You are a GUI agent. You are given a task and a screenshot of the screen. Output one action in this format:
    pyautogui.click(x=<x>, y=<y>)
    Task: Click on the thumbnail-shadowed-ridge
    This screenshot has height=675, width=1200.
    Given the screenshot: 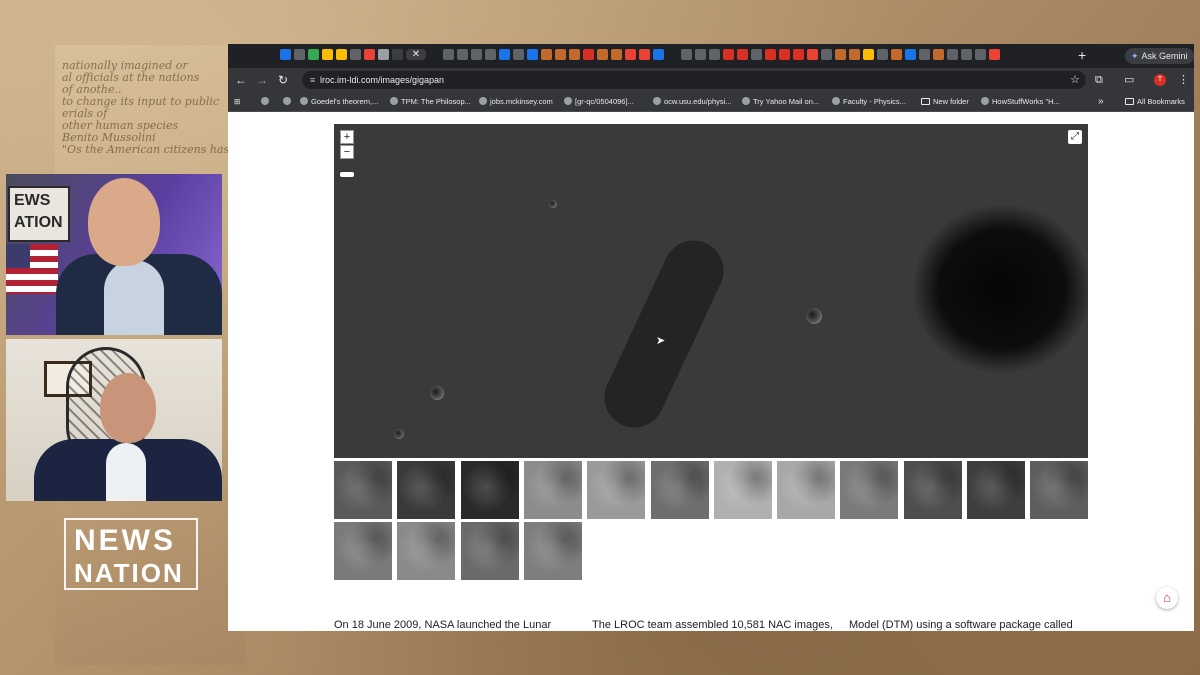 What is the action you would take?
    pyautogui.click(x=932, y=490)
    